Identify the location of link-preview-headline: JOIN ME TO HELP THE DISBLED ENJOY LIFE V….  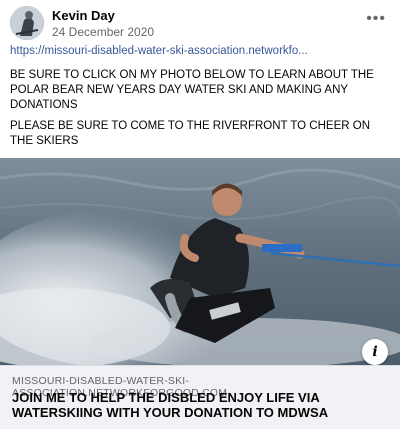
(200, 405).